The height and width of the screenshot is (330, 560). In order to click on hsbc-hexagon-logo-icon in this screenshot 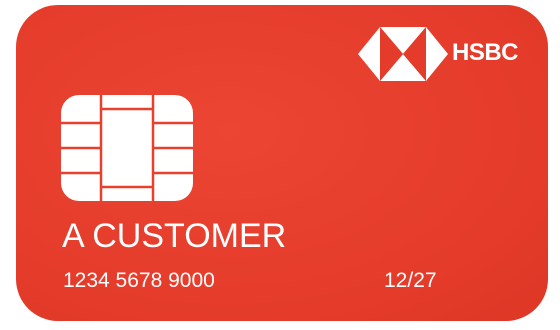, I will do `click(403, 54)`.